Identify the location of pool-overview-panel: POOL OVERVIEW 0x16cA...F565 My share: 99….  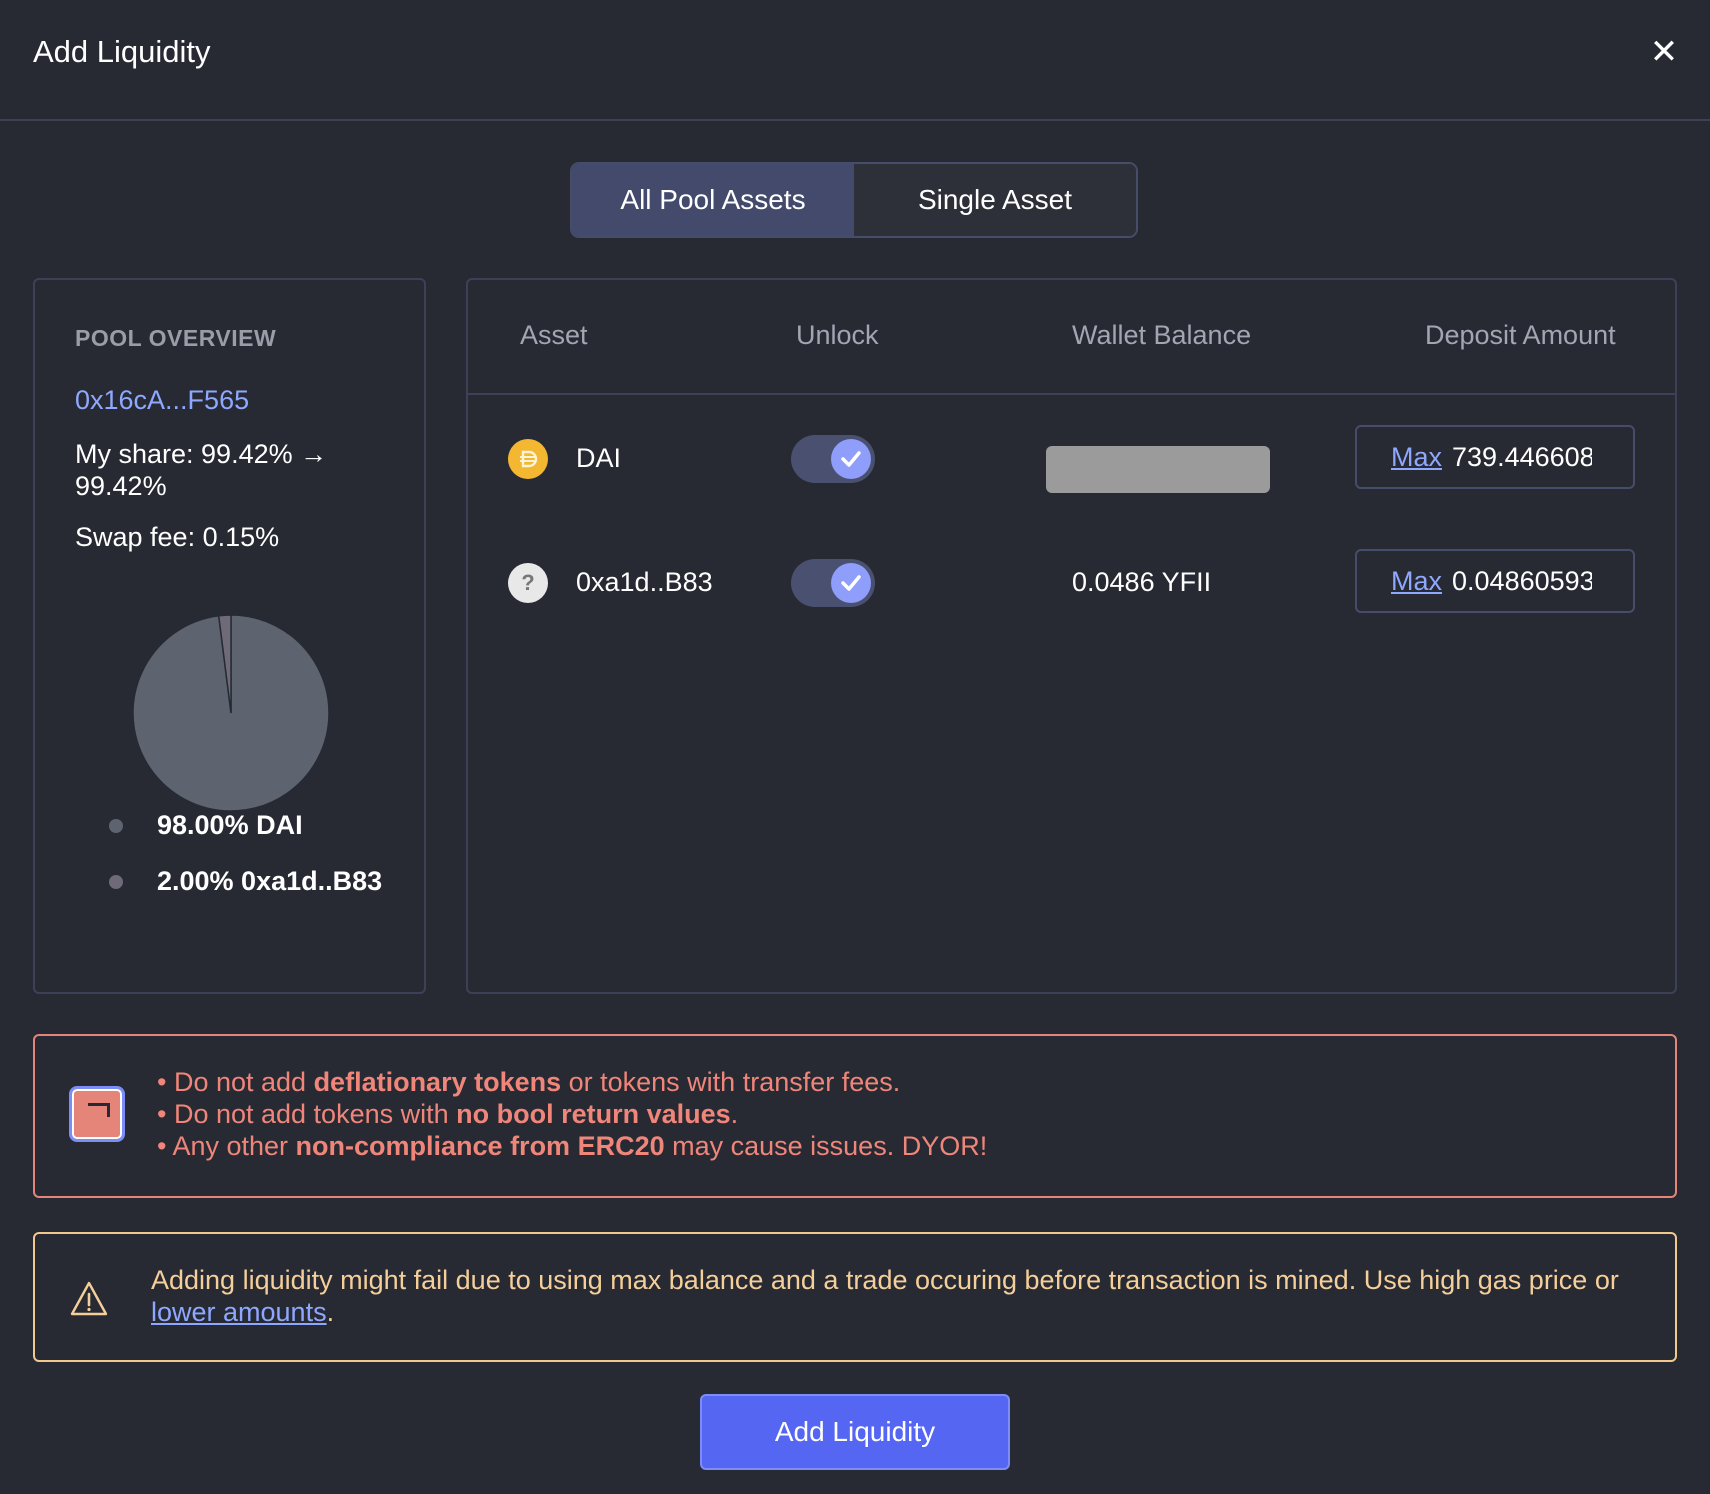
(229, 636).